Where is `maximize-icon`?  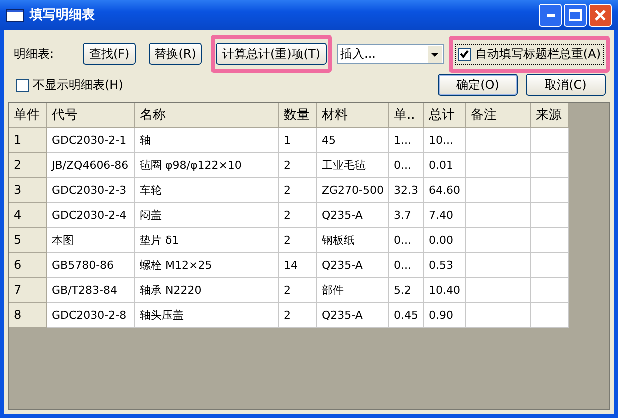 maximize-icon is located at coordinates (575, 15).